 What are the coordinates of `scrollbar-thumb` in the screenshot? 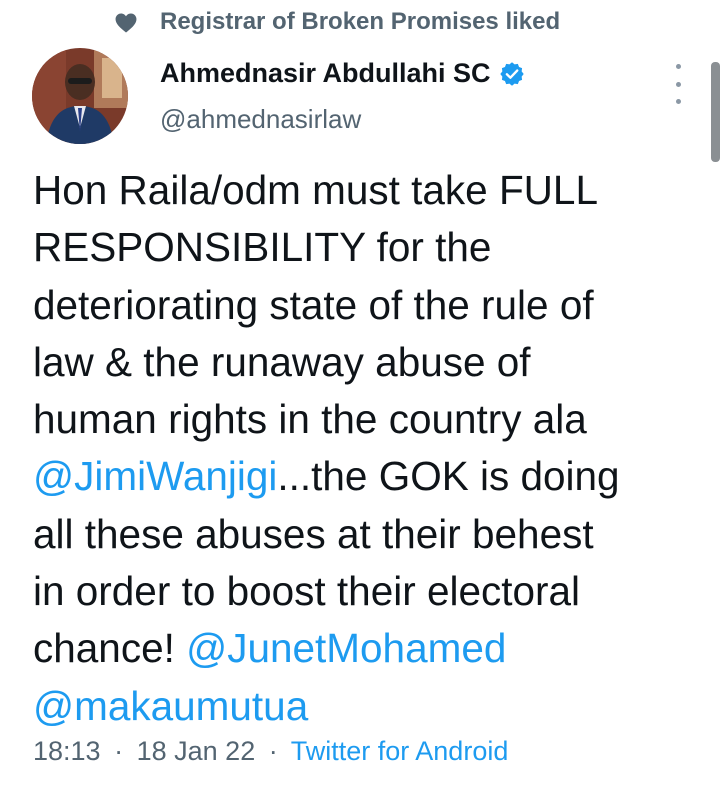 It's located at (715, 112).